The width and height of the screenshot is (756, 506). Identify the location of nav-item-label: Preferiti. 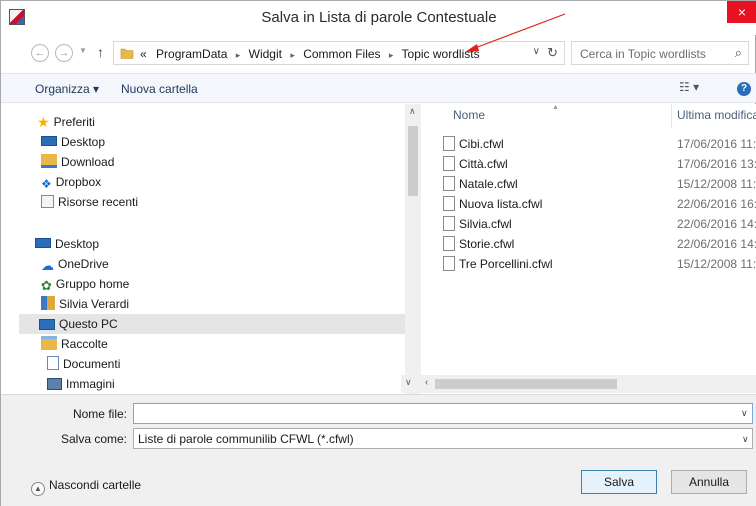
(74, 122).